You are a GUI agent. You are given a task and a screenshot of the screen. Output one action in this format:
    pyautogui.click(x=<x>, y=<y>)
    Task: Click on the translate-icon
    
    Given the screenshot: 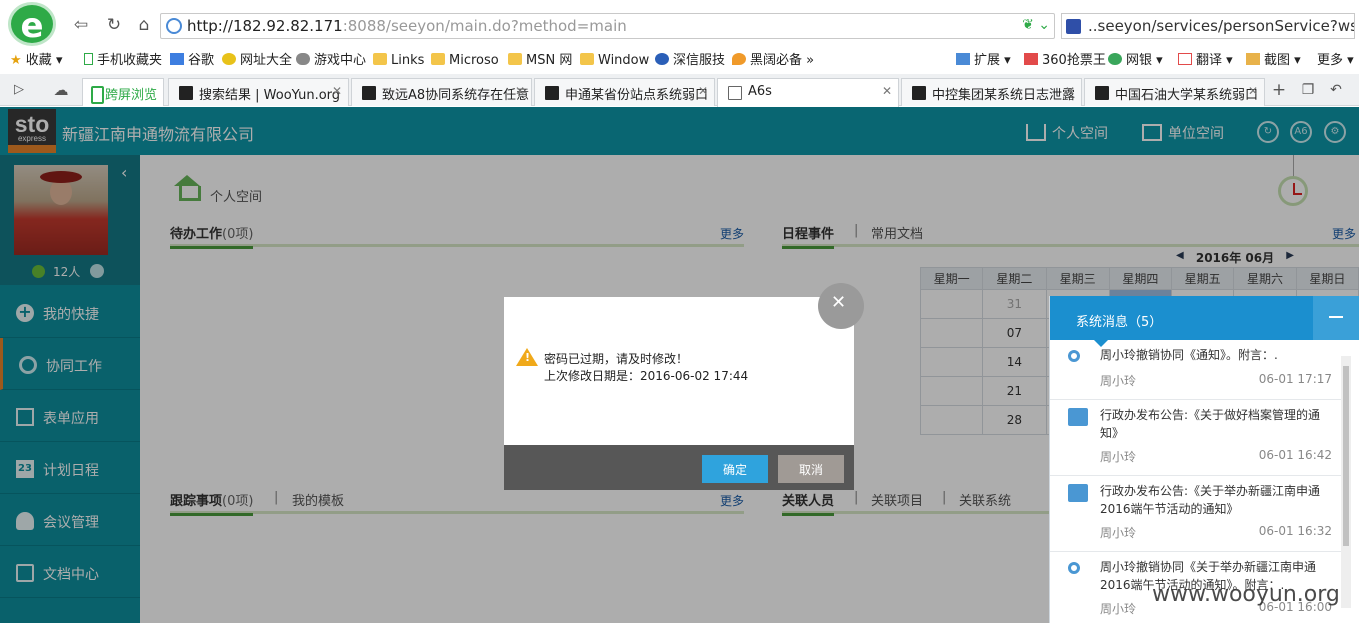 What is the action you would take?
    pyautogui.click(x=1185, y=59)
    